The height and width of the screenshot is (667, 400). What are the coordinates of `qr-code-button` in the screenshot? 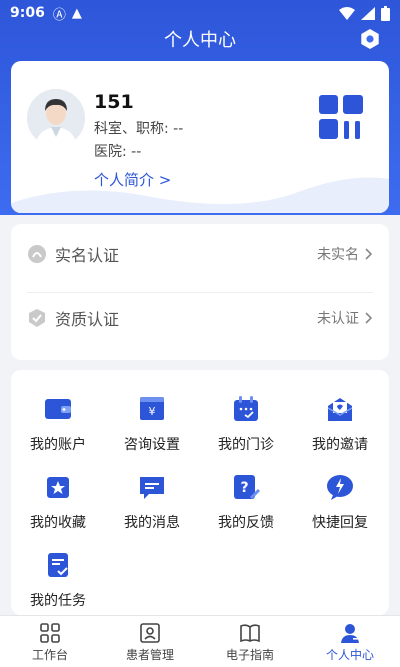 It's located at (341, 117).